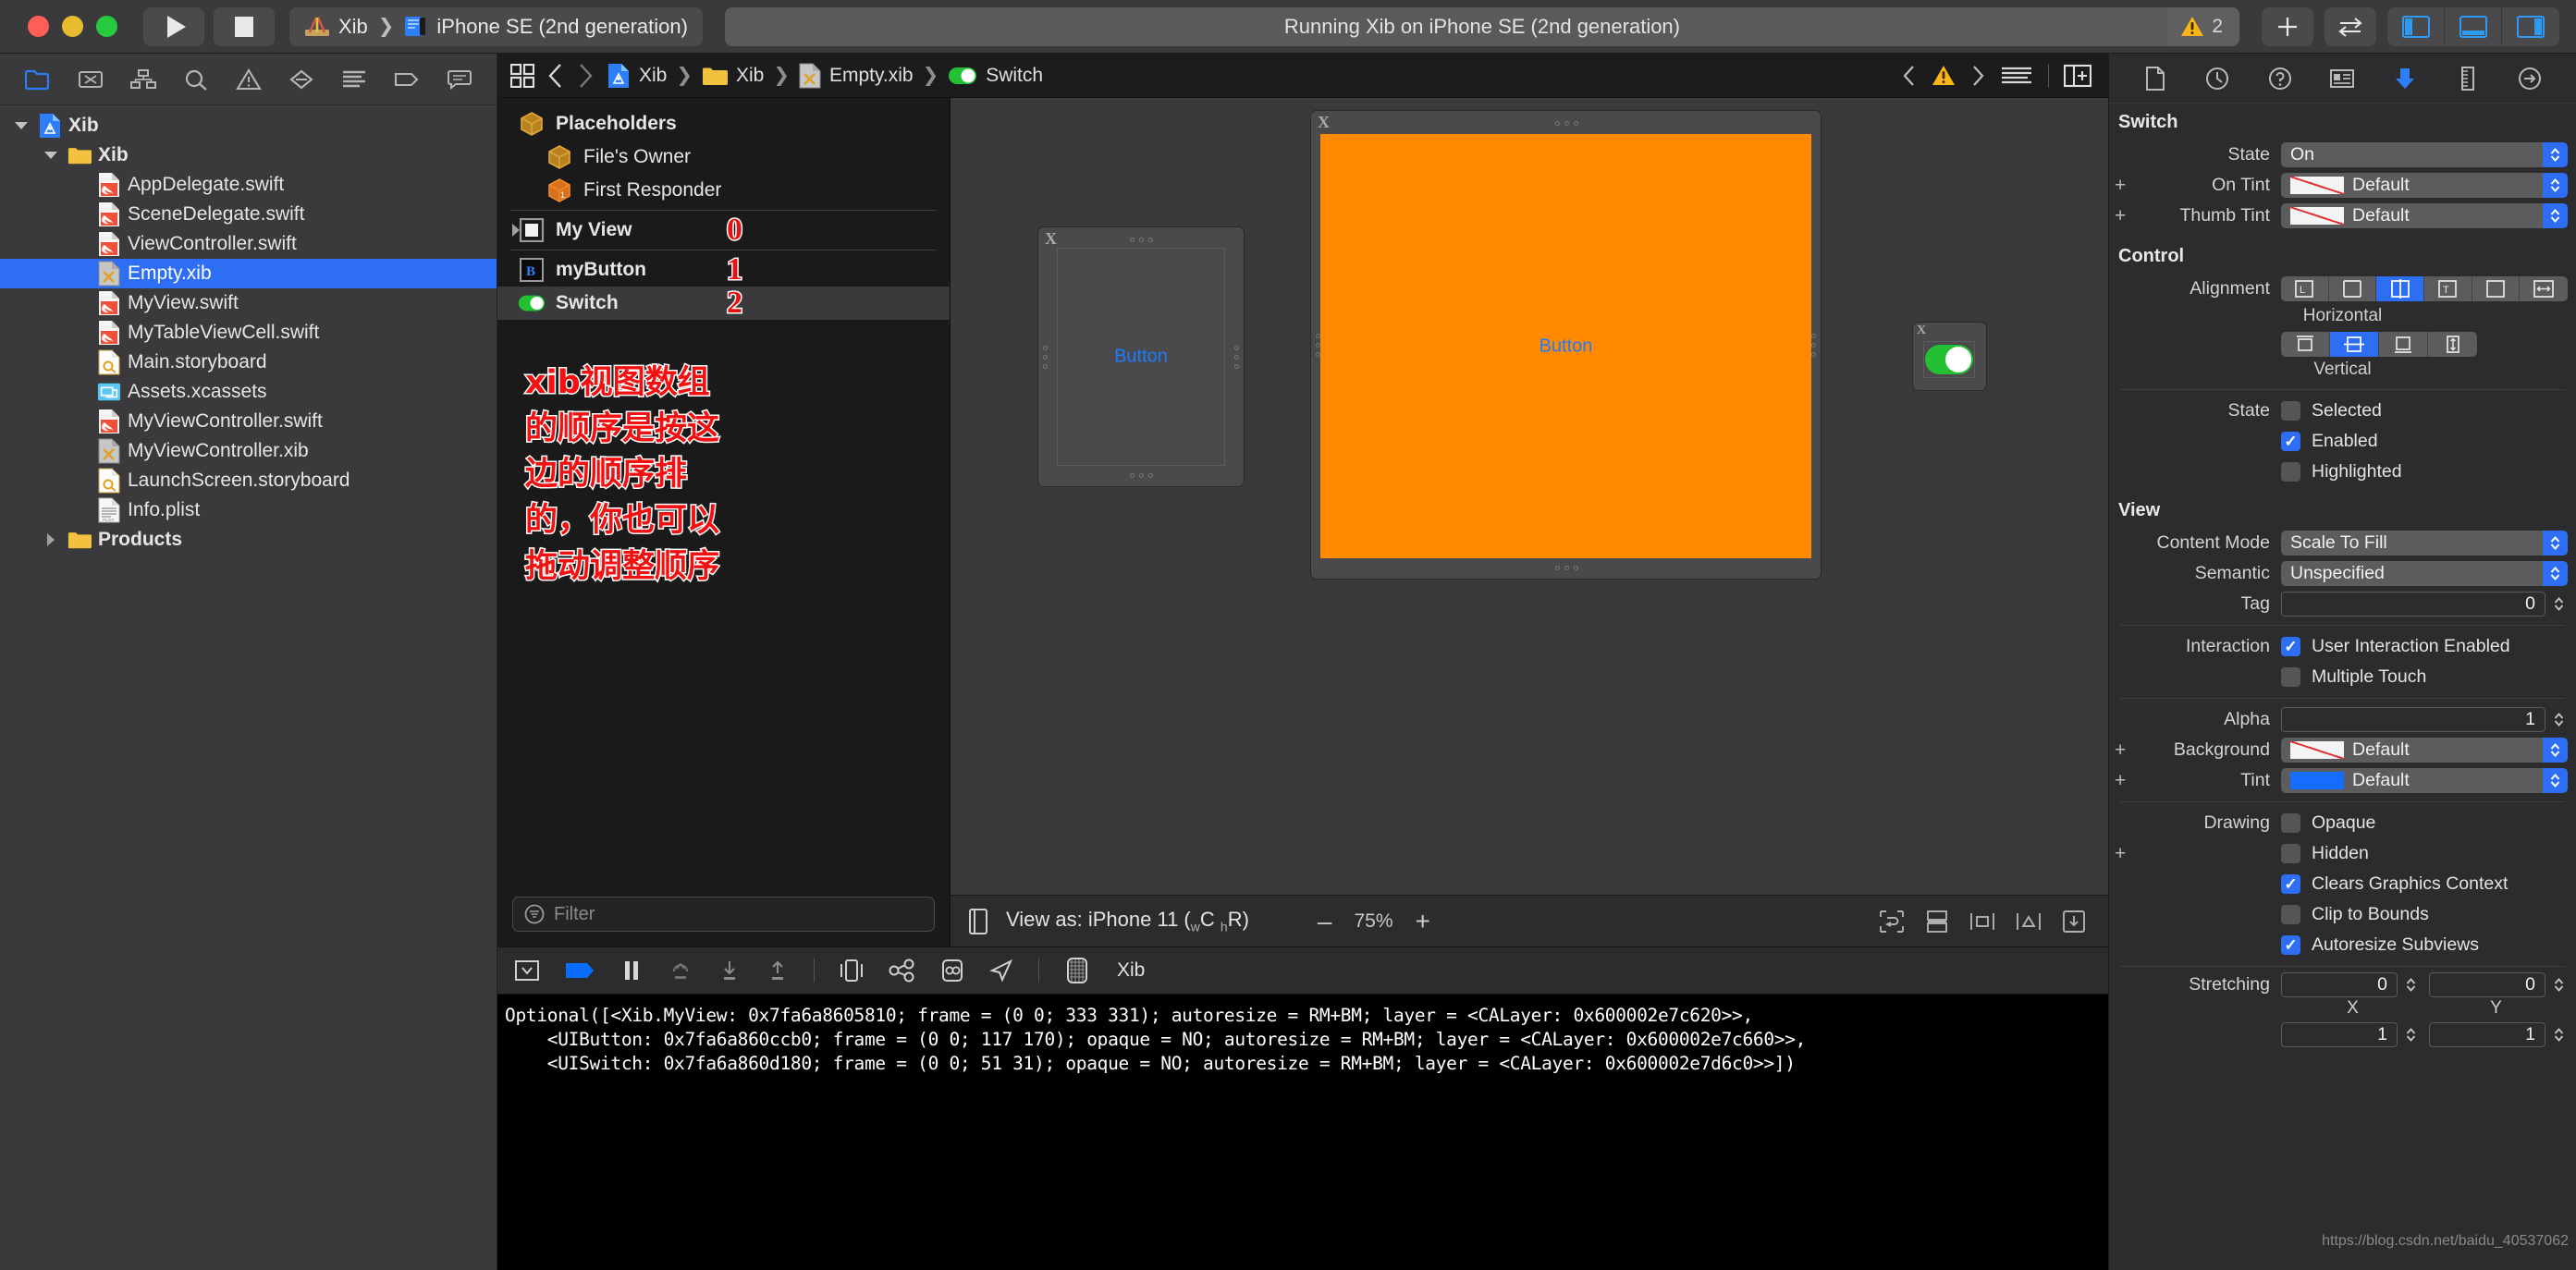 The width and height of the screenshot is (2576, 1270). Describe the element at coordinates (249, 421) in the screenshot. I see `navigator-item: MyViewController.swift` at that location.